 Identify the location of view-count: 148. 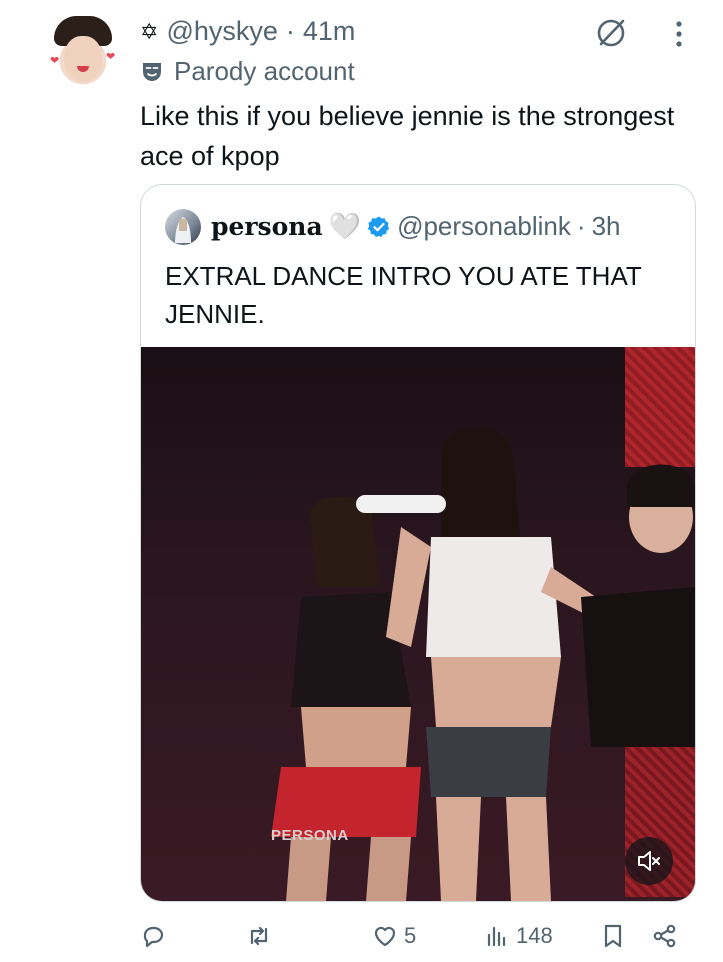
(534, 935).